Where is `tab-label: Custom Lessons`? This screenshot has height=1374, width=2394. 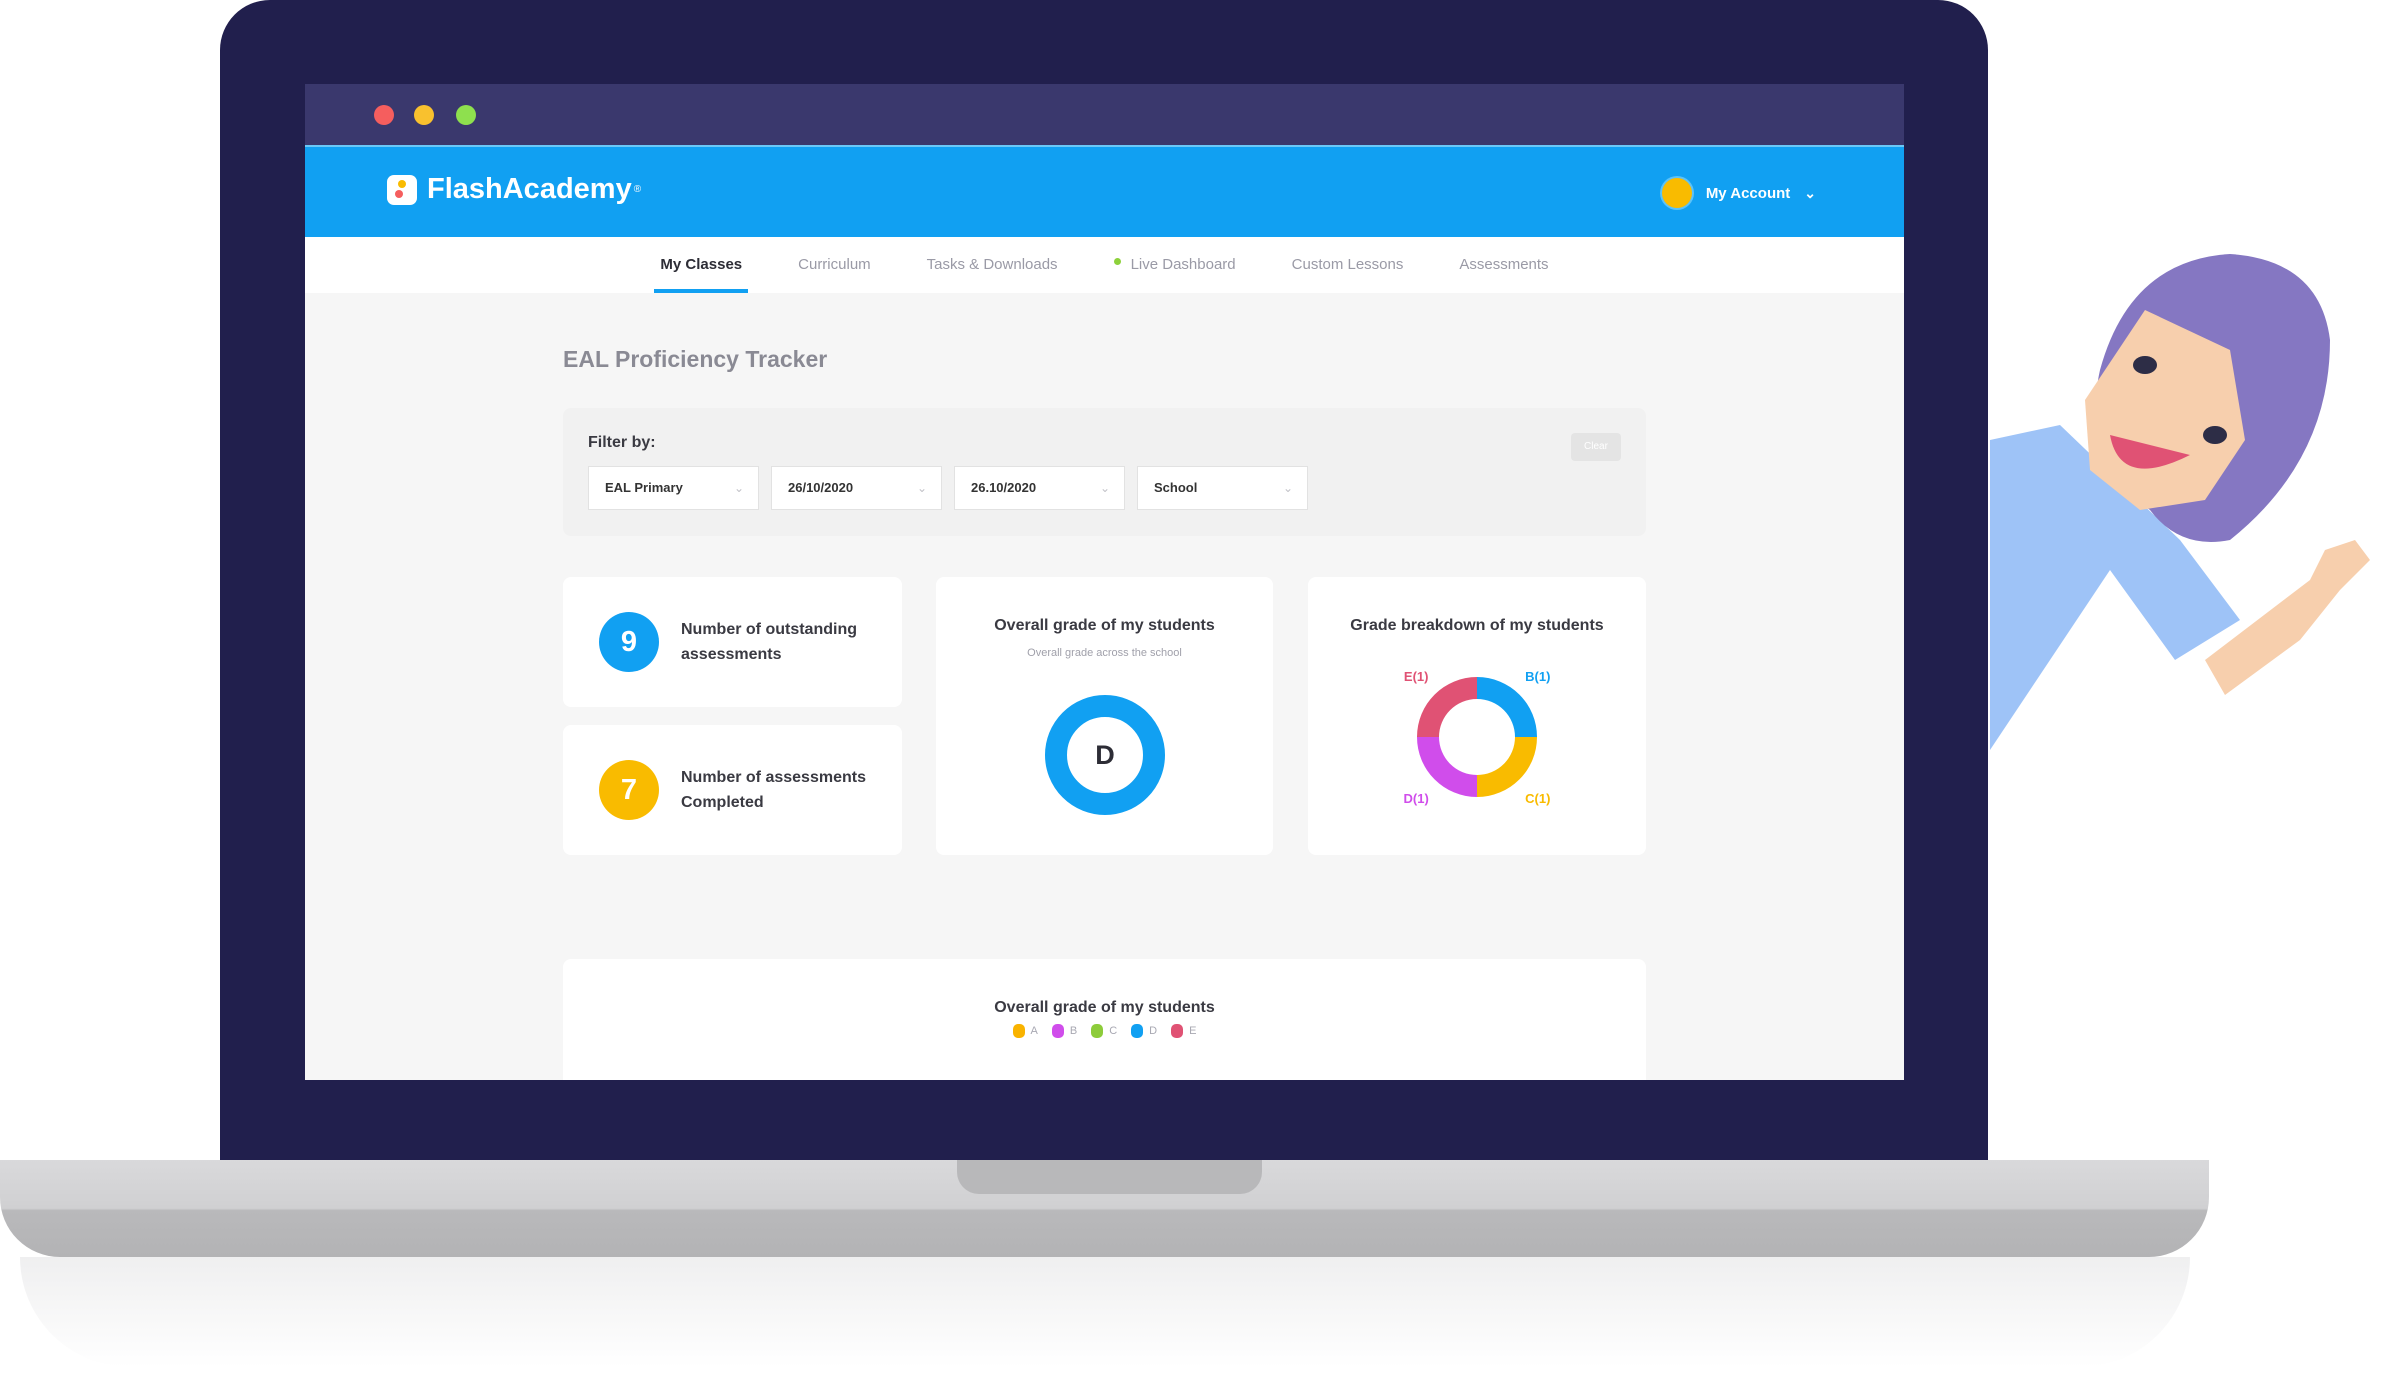 tab-label: Custom Lessons is located at coordinates (1347, 264).